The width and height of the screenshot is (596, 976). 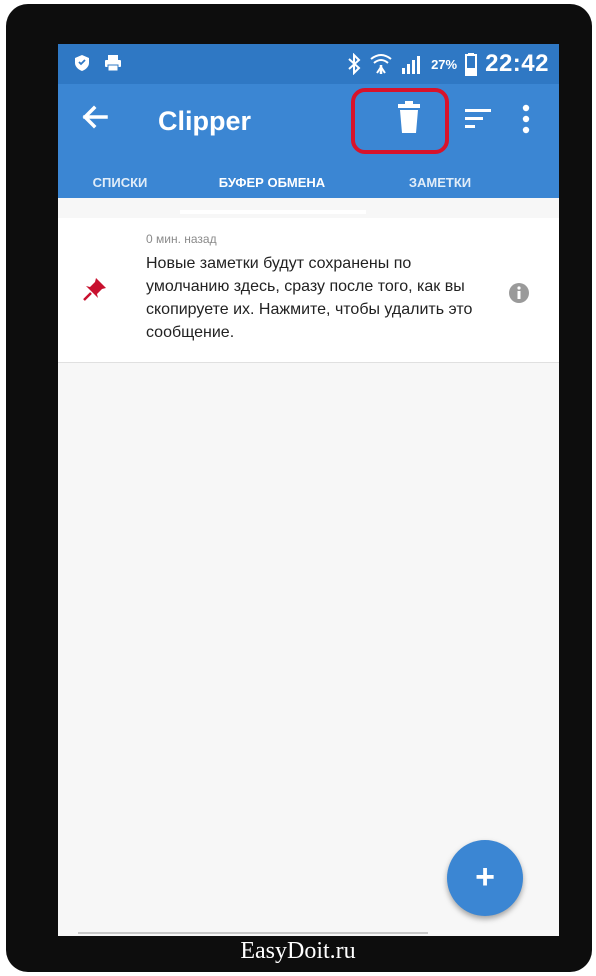 I want to click on highlight-box, so click(x=400, y=121).